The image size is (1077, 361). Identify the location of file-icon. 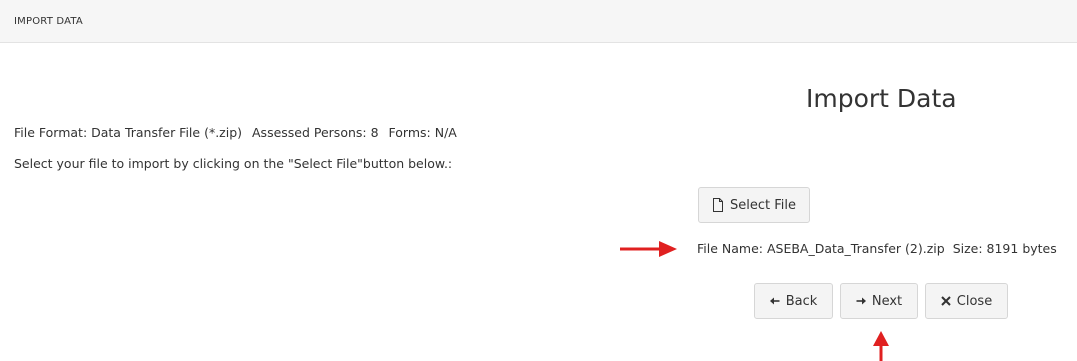
(718, 205).